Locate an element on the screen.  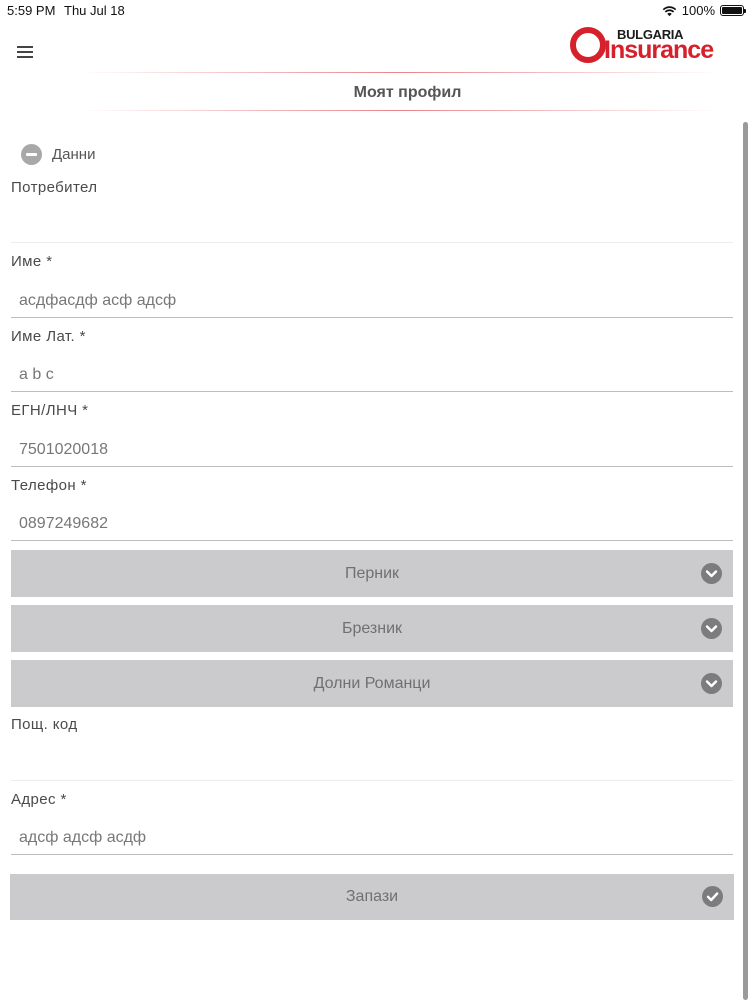
save-button: Запази is located at coordinates (372, 897).